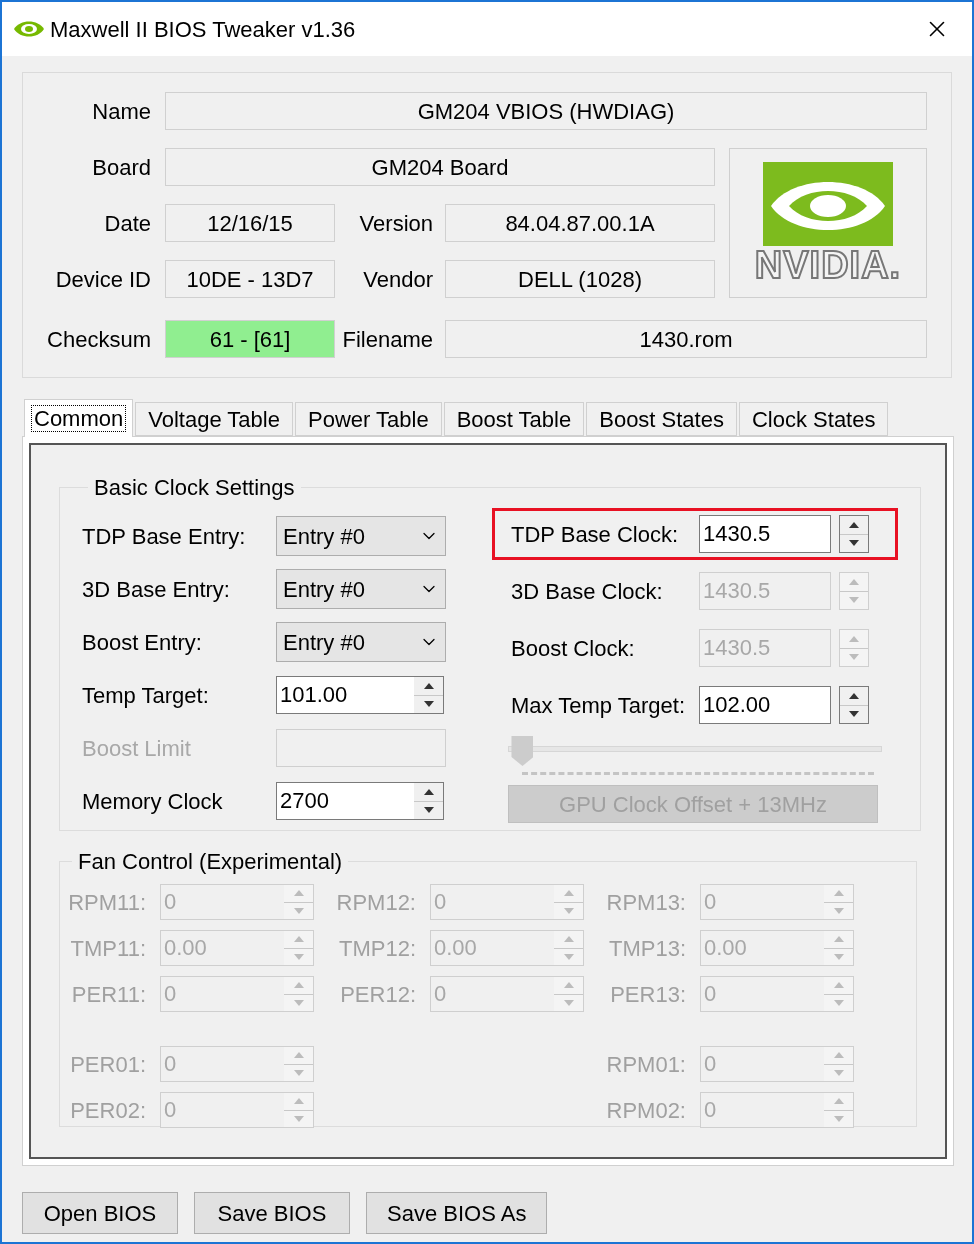  Describe the element at coordinates (361, 748) in the screenshot. I see `text-field` at that location.